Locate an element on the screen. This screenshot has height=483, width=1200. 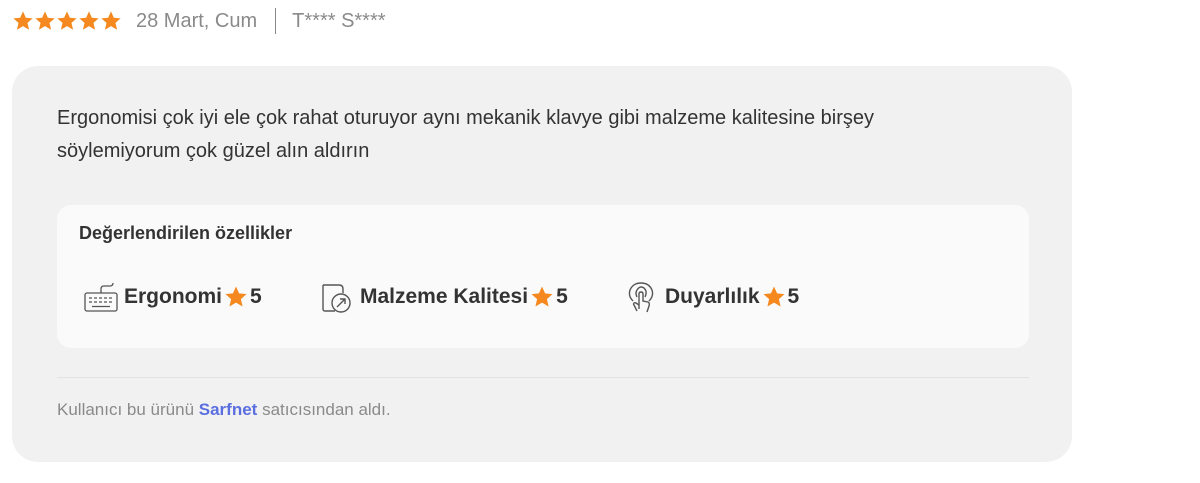
review-header: 28 Mart, Cum T**** S**** is located at coordinates (199, 21).